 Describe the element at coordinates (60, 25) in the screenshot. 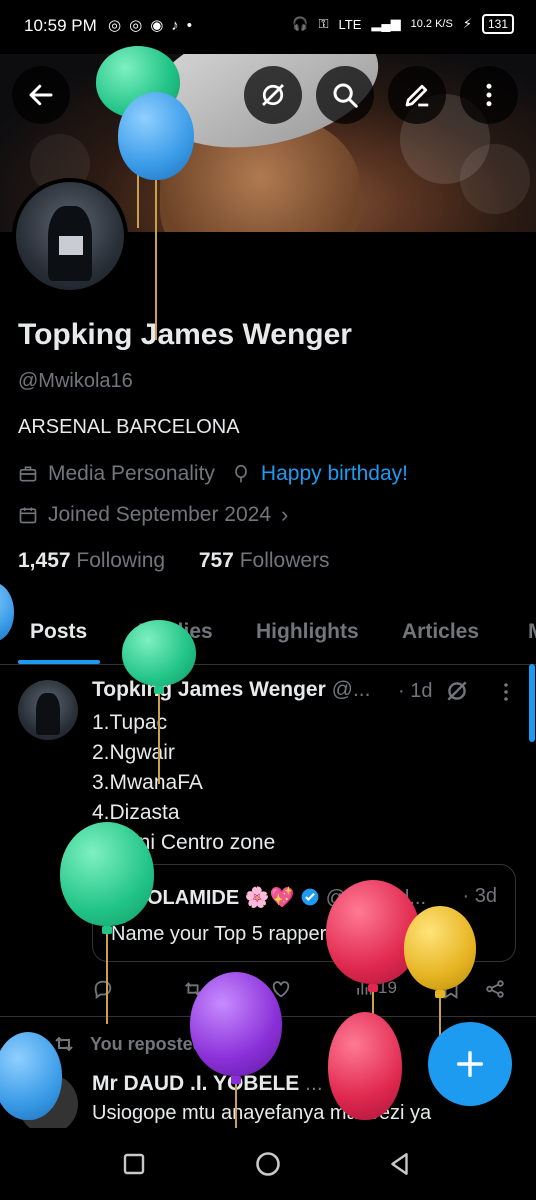

I see `status-time: 10:59 PM` at that location.